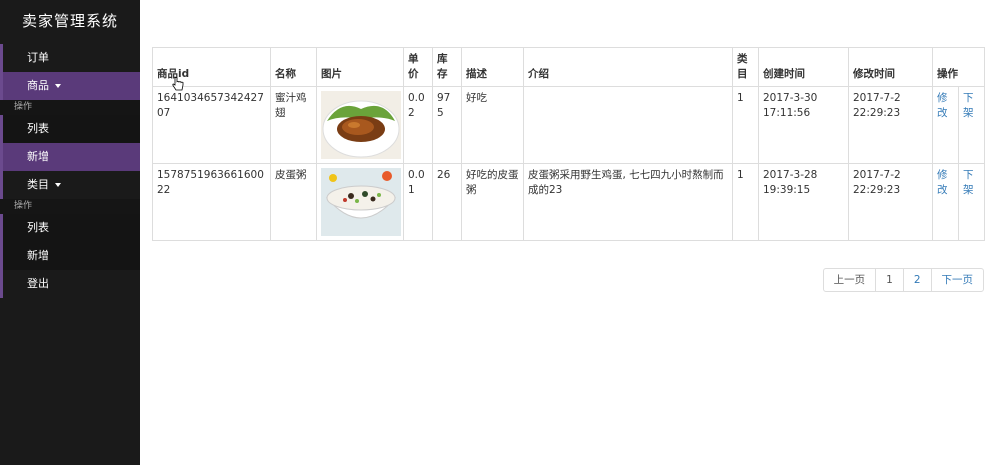 The width and height of the screenshot is (994, 465). Describe the element at coordinates (803, 202) in the screenshot. I see `cell-created: 2017-3-28 19:39:15` at that location.